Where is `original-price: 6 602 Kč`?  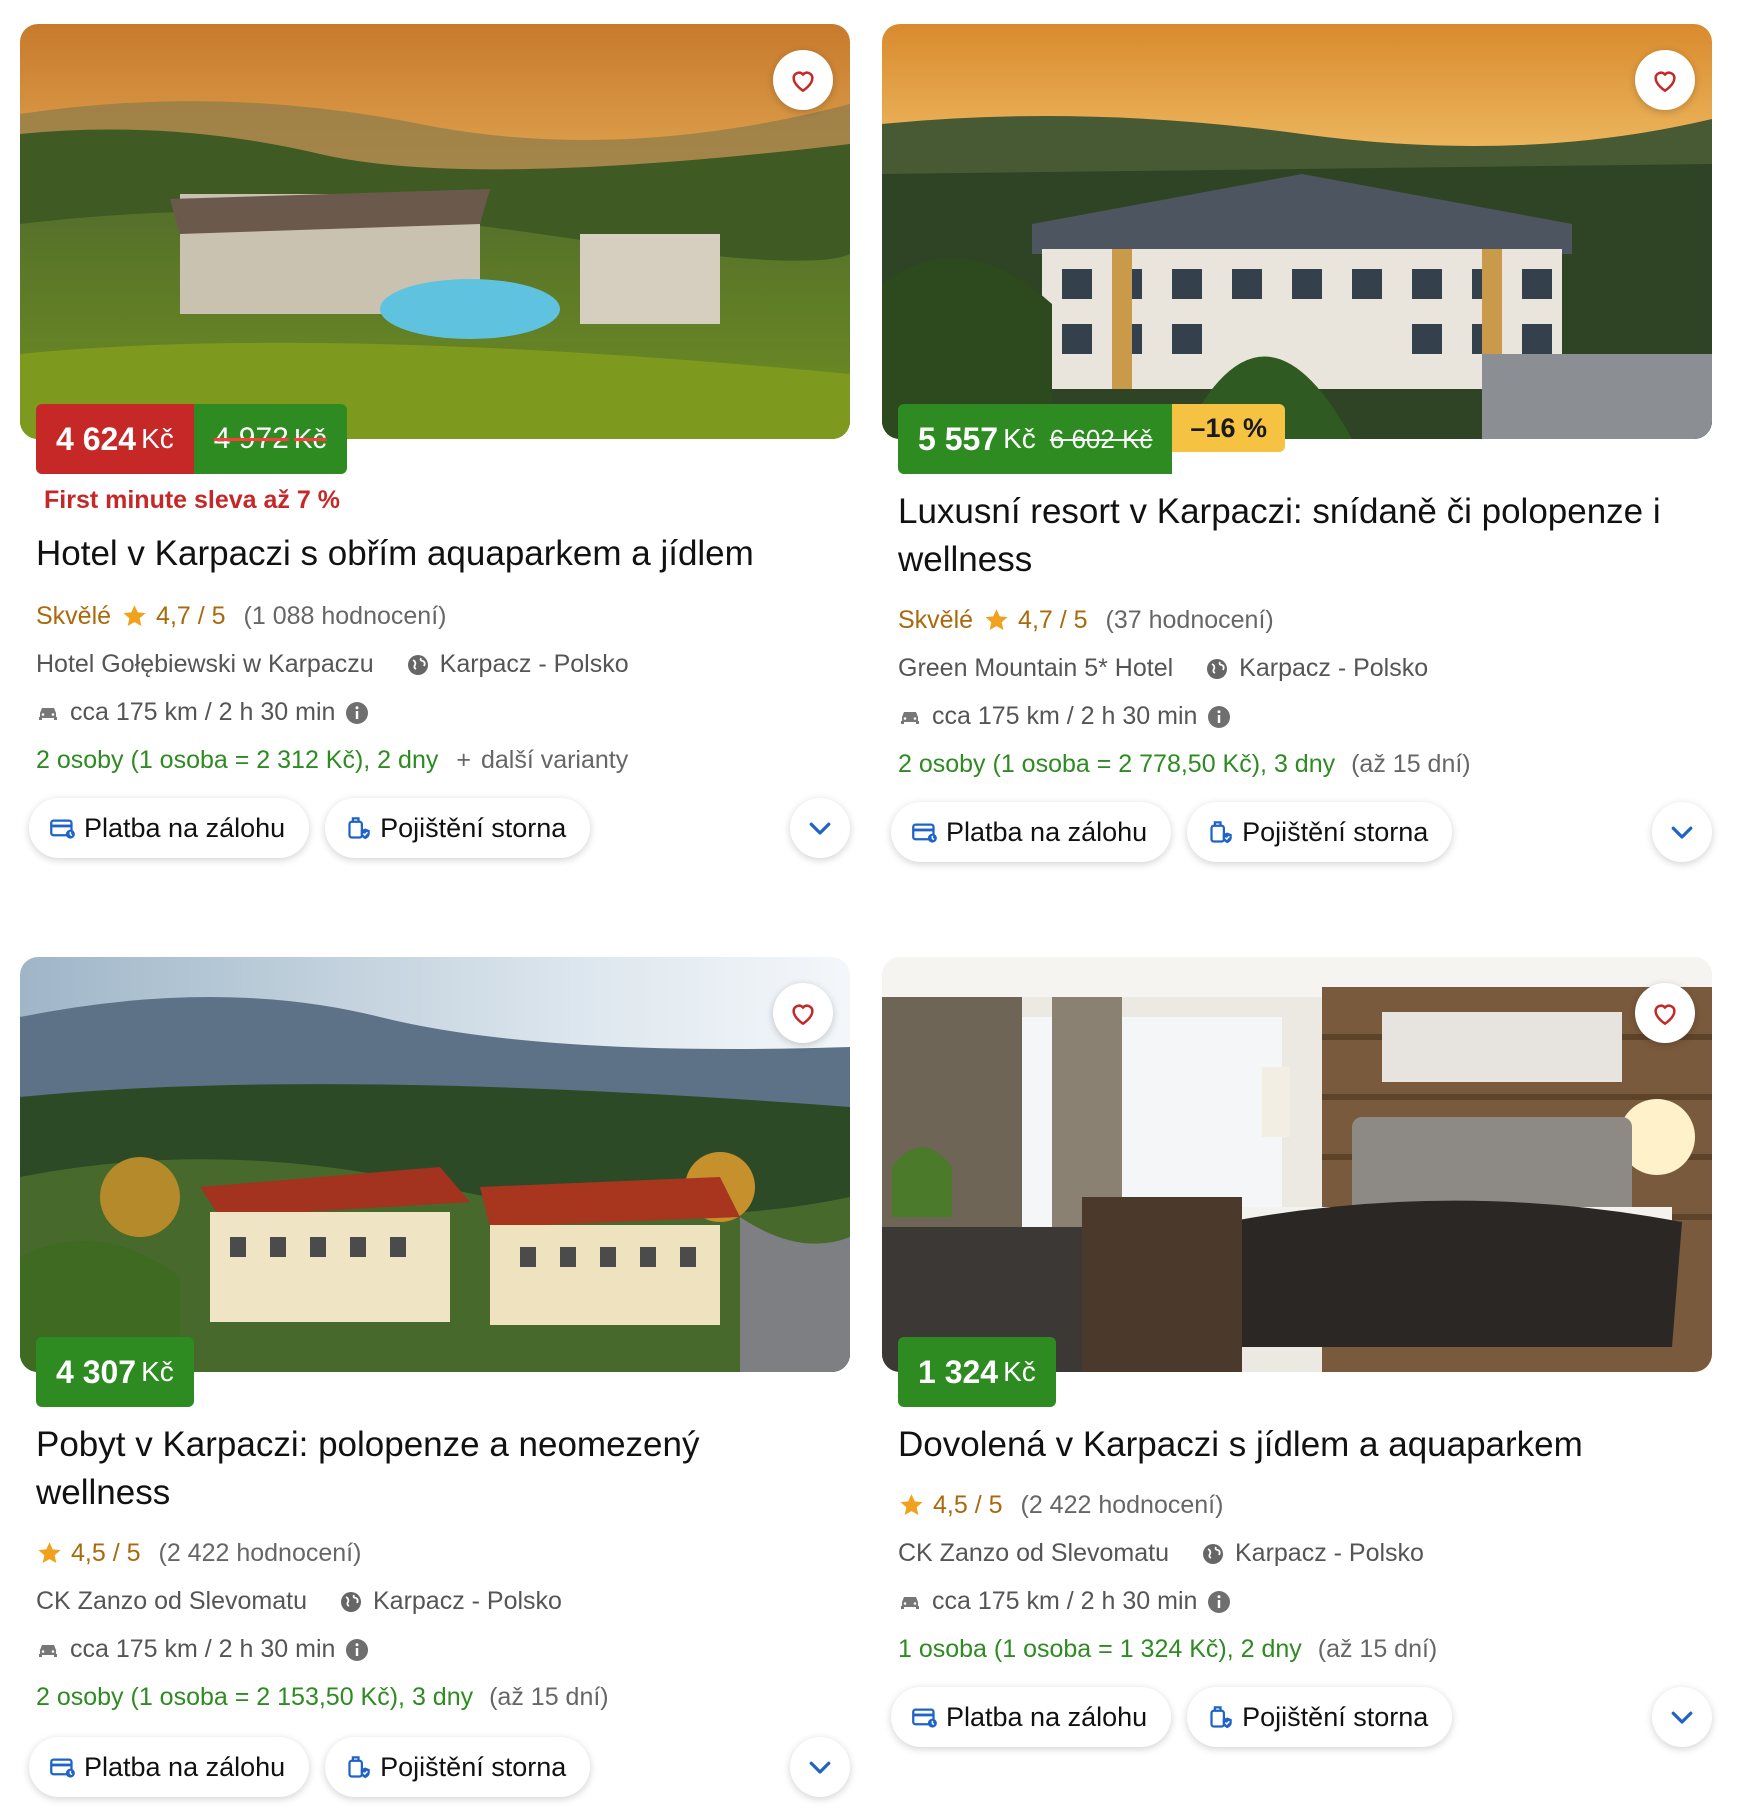 original-price: 6 602 Kč is located at coordinates (1101, 438).